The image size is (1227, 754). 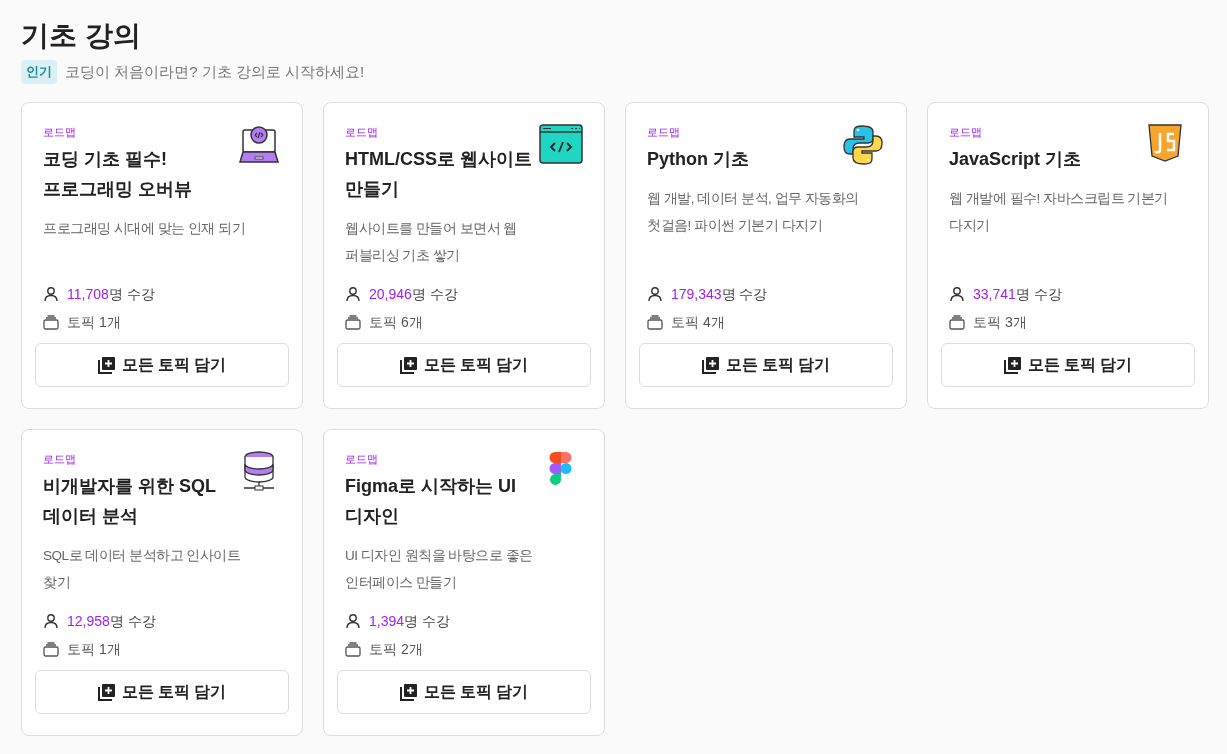 What do you see at coordinates (430, 501) in the screenshot?
I see `course-title: Figma로 시작하는 UI 디자인` at bounding box center [430, 501].